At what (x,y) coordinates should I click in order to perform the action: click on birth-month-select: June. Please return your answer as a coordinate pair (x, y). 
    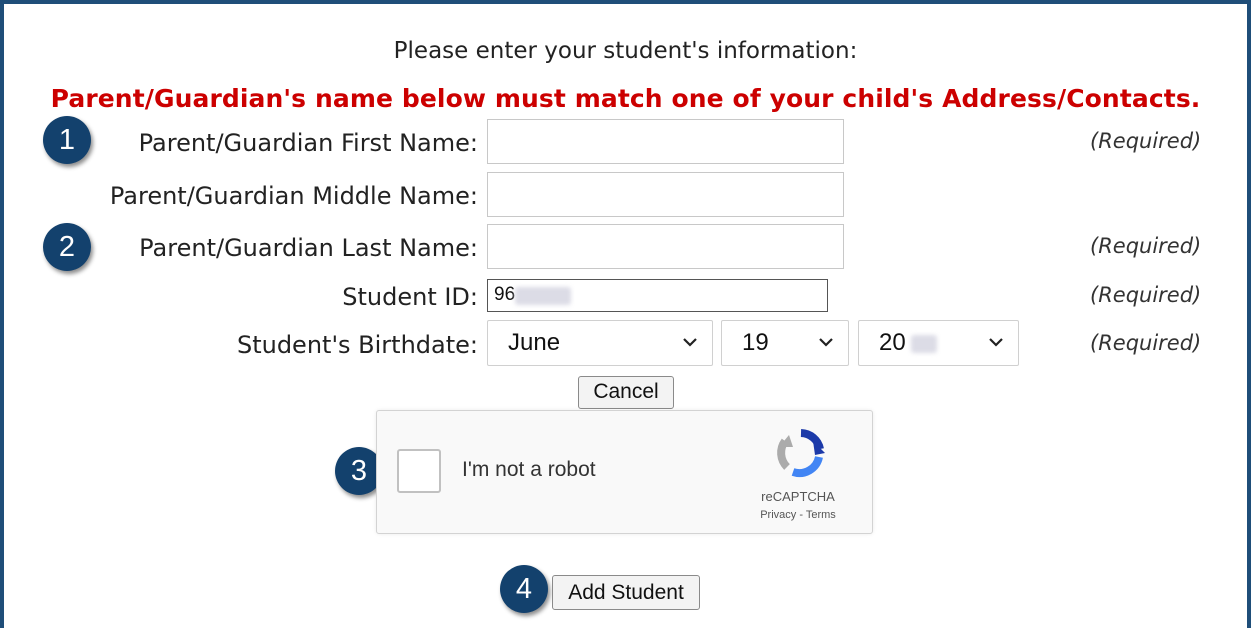
    Looking at the image, I should click on (600, 343).